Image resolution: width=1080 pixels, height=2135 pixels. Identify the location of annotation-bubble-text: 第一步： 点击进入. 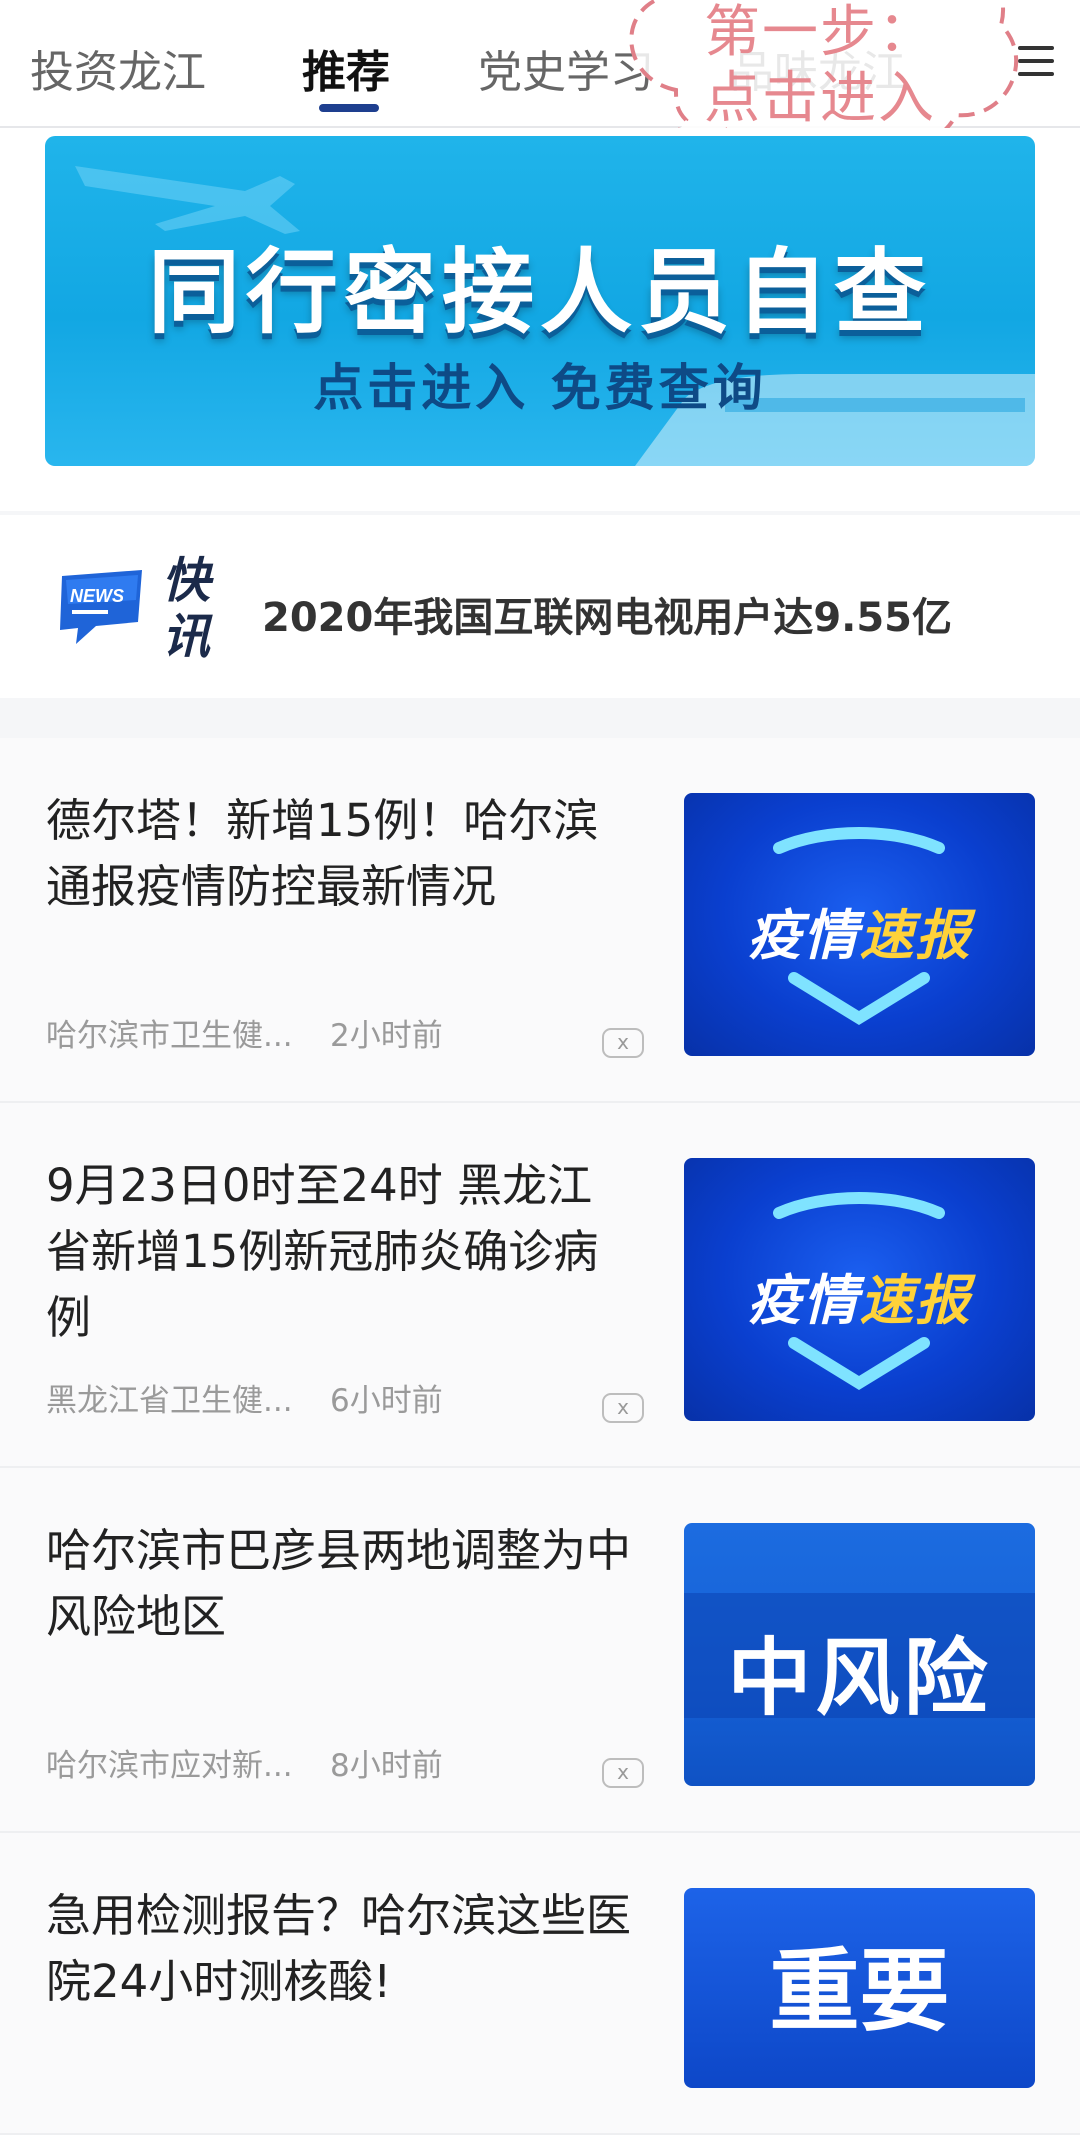
(820, 66).